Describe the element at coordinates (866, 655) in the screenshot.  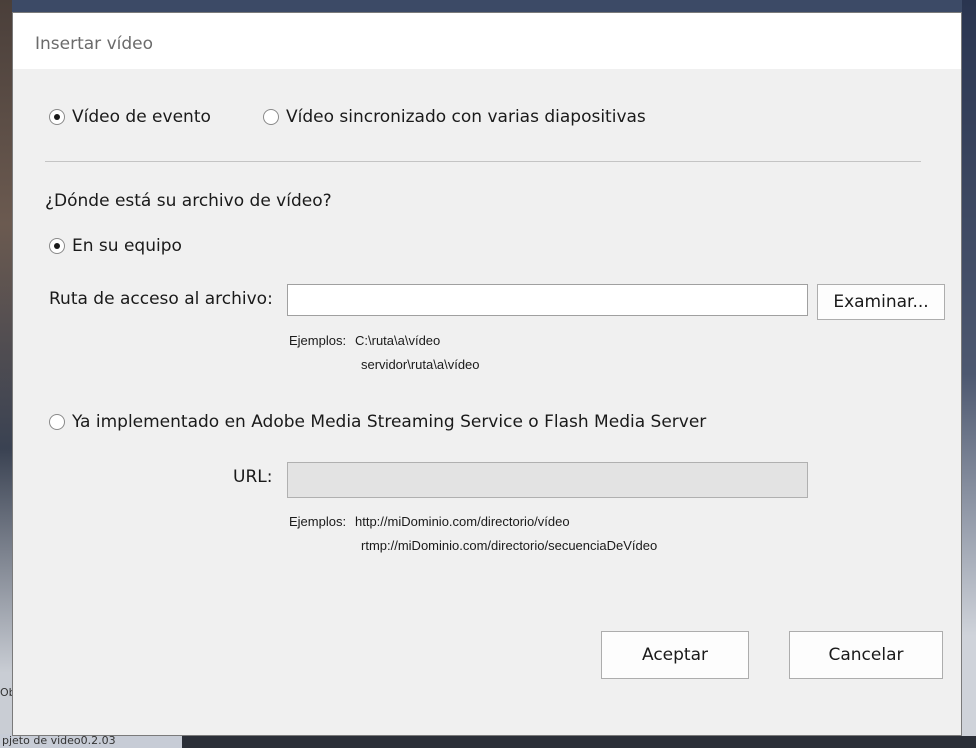
I see `cancel-button: Cancelar` at that location.